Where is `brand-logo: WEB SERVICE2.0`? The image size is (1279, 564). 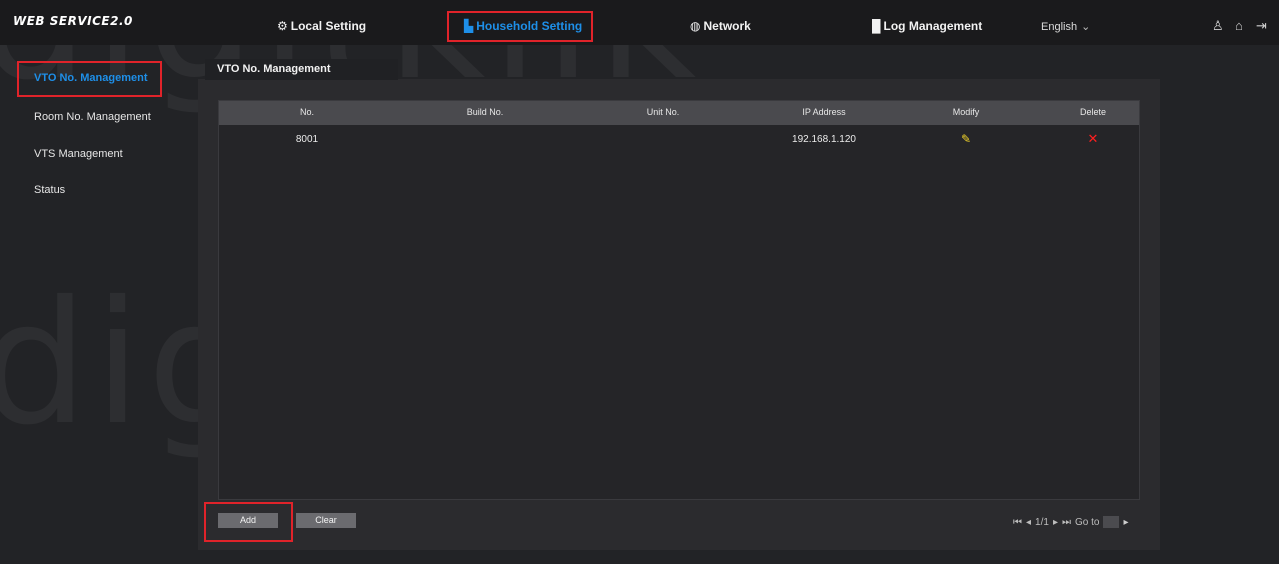
brand-logo: WEB SERVICE2.0 is located at coordinates (73, 21).